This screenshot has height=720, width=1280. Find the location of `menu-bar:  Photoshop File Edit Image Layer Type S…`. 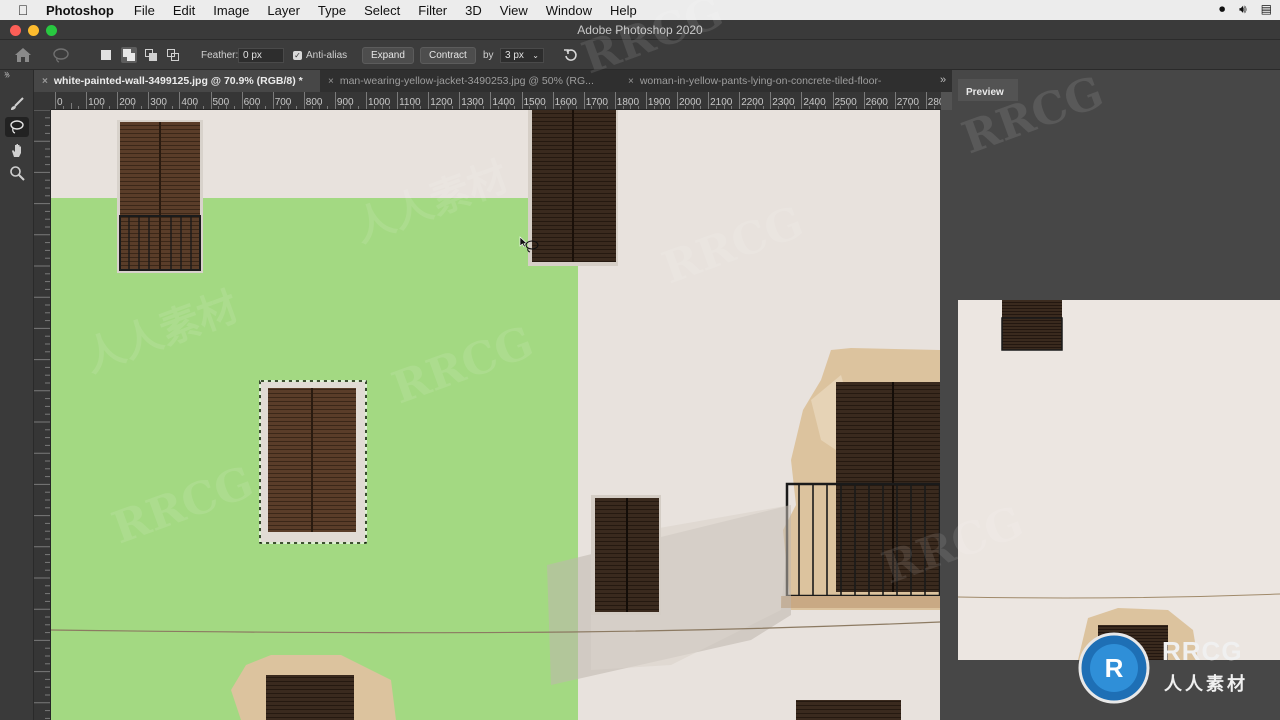

menu-bar:  Photoshop File Edit Image Layer Type S… is located at coordinates (640, 10).